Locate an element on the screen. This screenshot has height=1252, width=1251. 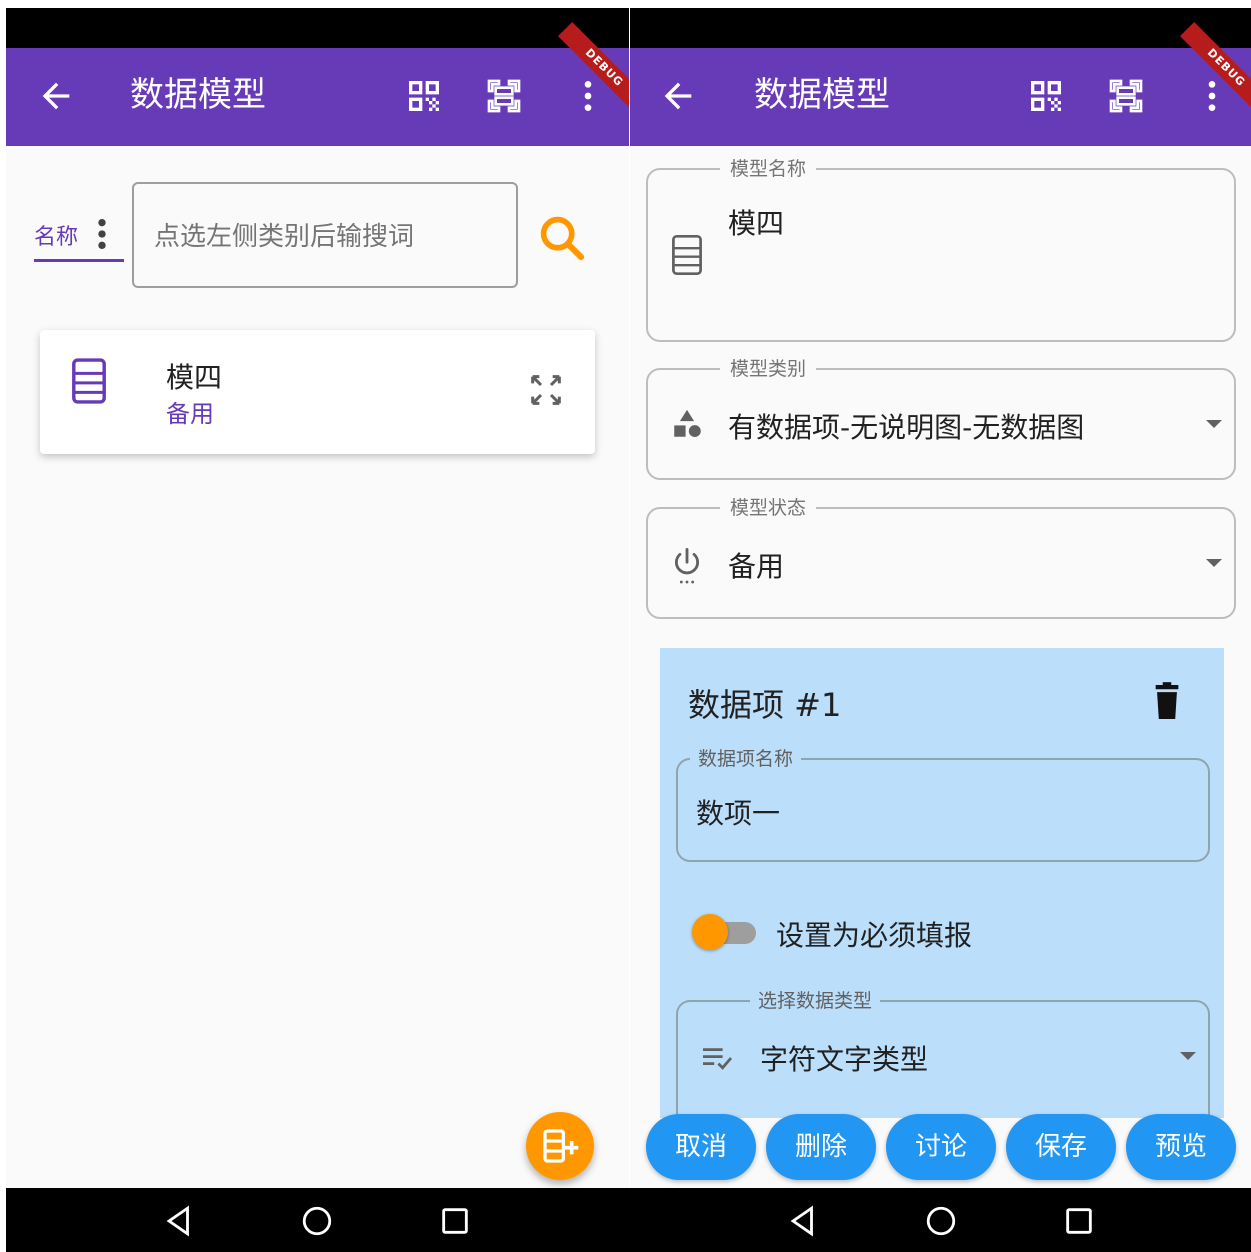
action-bar: 取消 删除 讨论 保存 预览 is located at coordinates (946, 1147).